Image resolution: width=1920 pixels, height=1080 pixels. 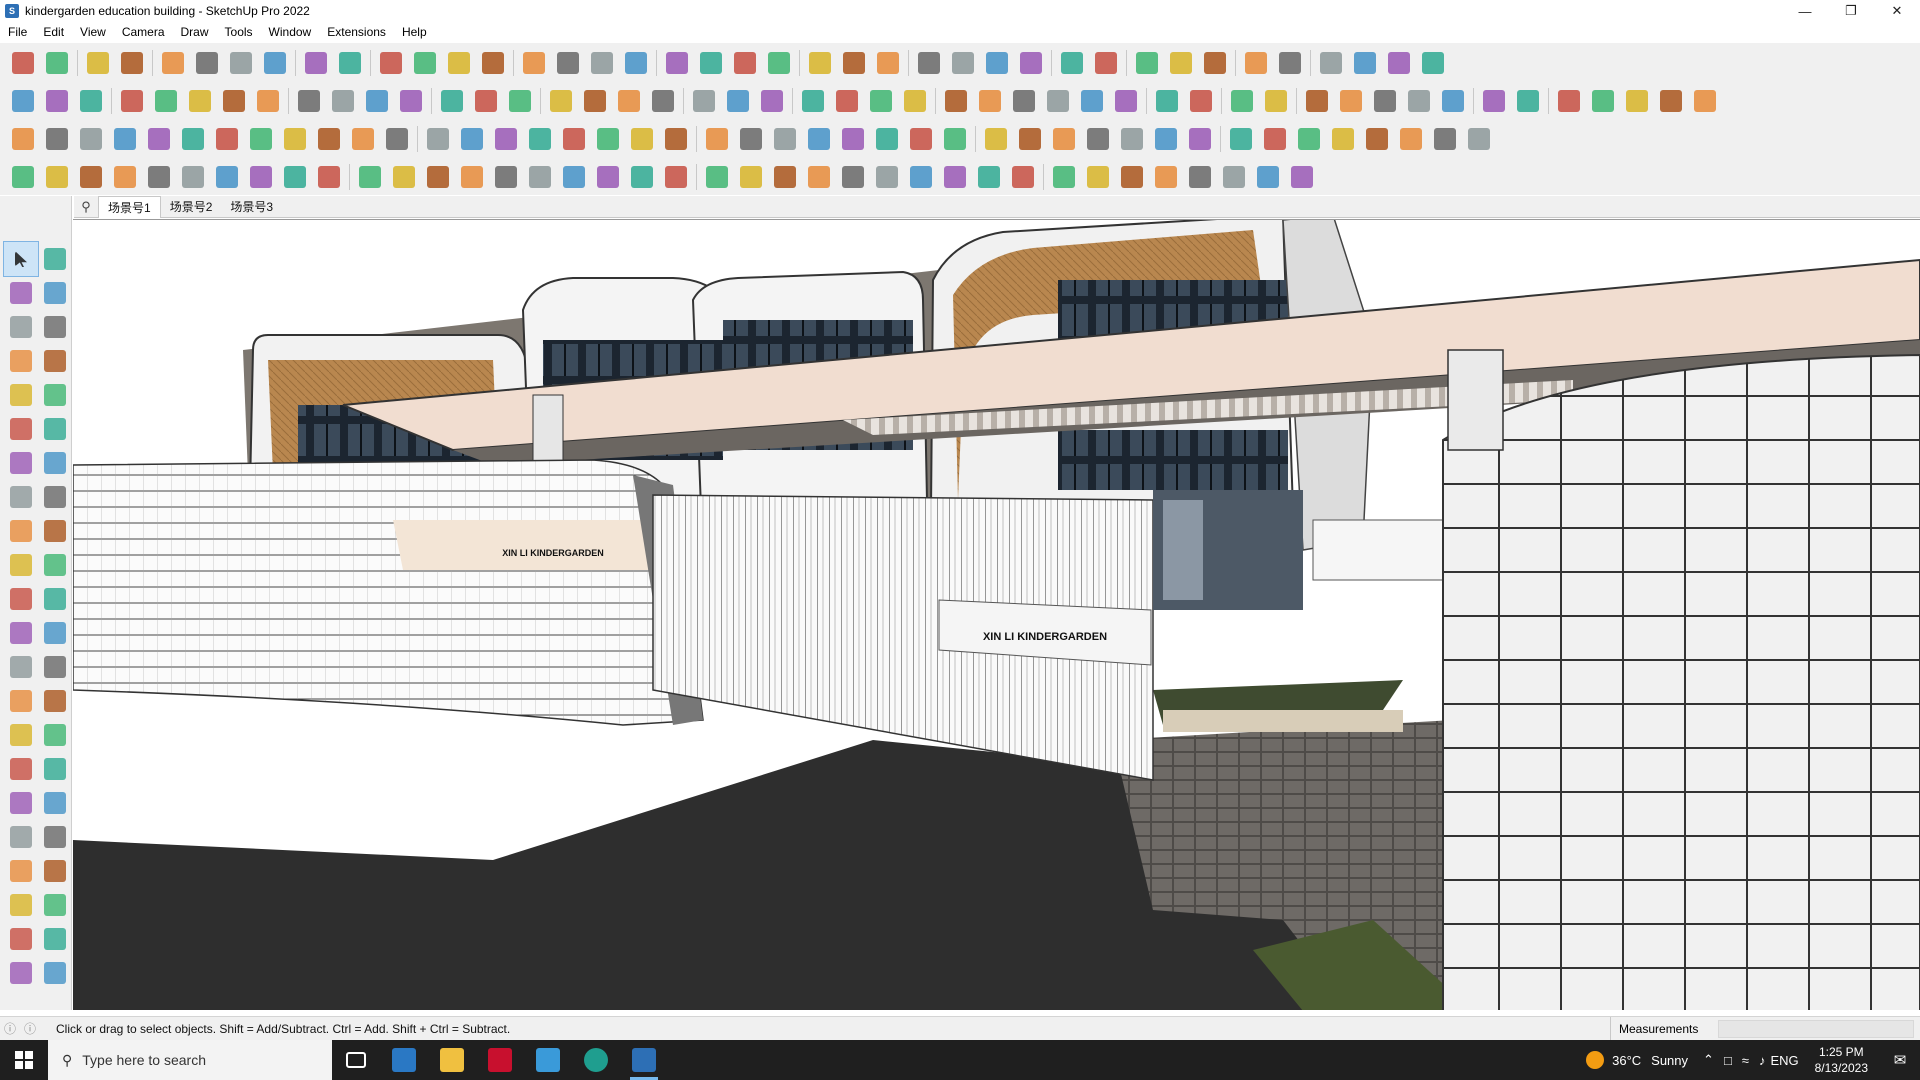 What do you see at coordinates (195, 32) in the screenshot?
I see `menu-draw: Draw` at bounding box center [195, 32].